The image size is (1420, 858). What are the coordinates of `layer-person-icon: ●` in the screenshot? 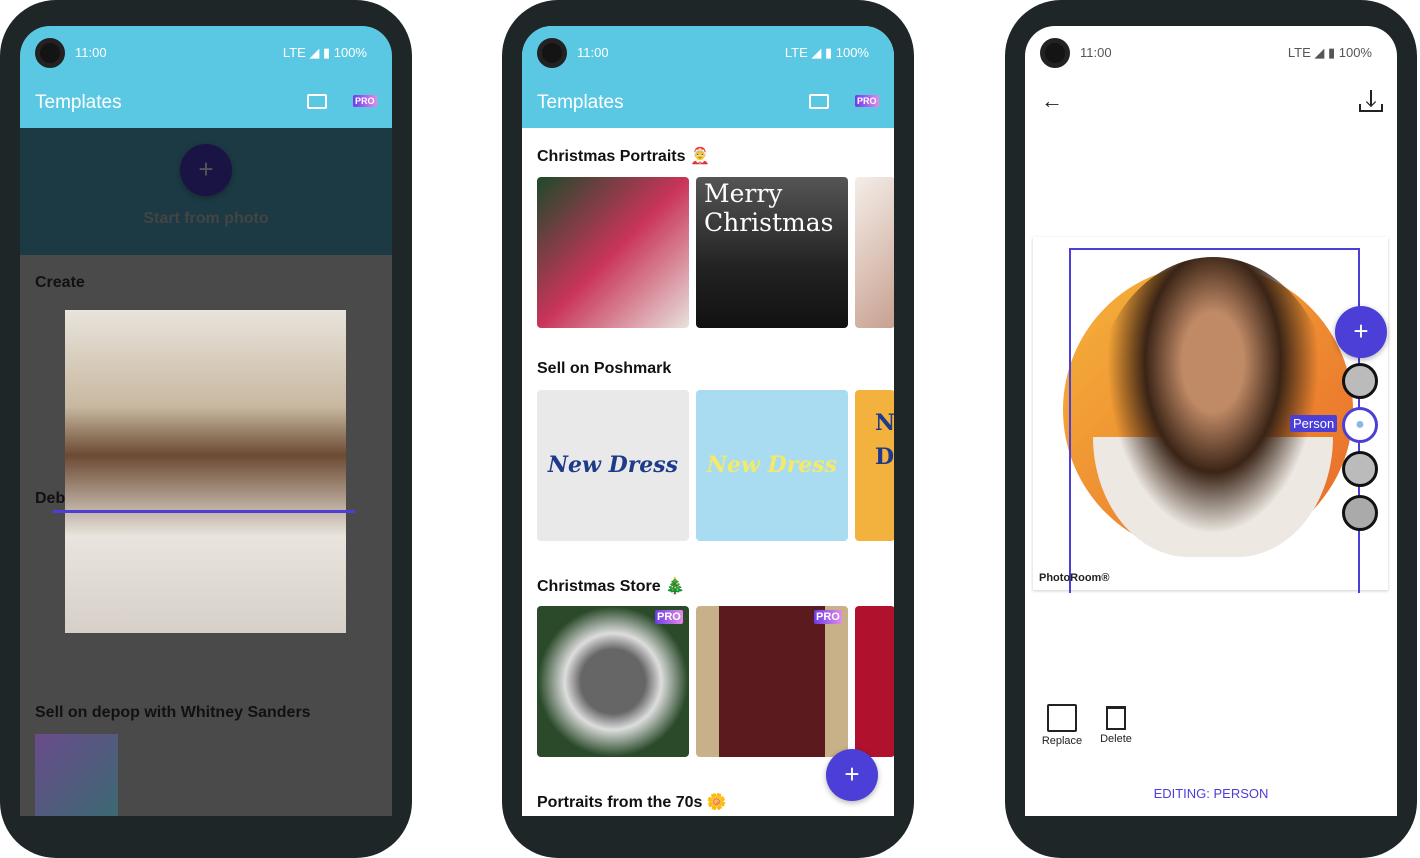 It's located at (1360, 425).